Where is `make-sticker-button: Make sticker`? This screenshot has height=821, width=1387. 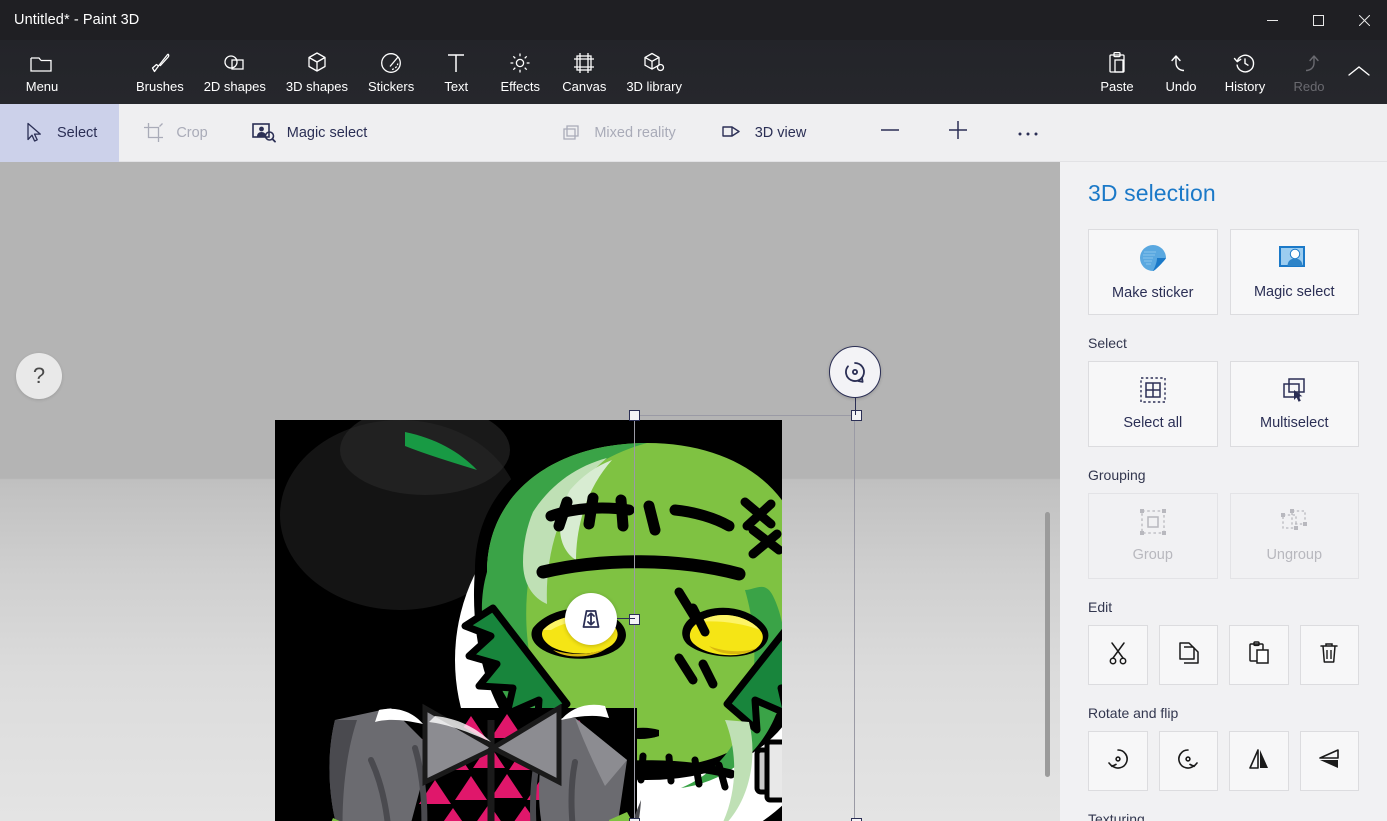
make-sticker-button: Make sticker is located at coordinates (1153, 272).